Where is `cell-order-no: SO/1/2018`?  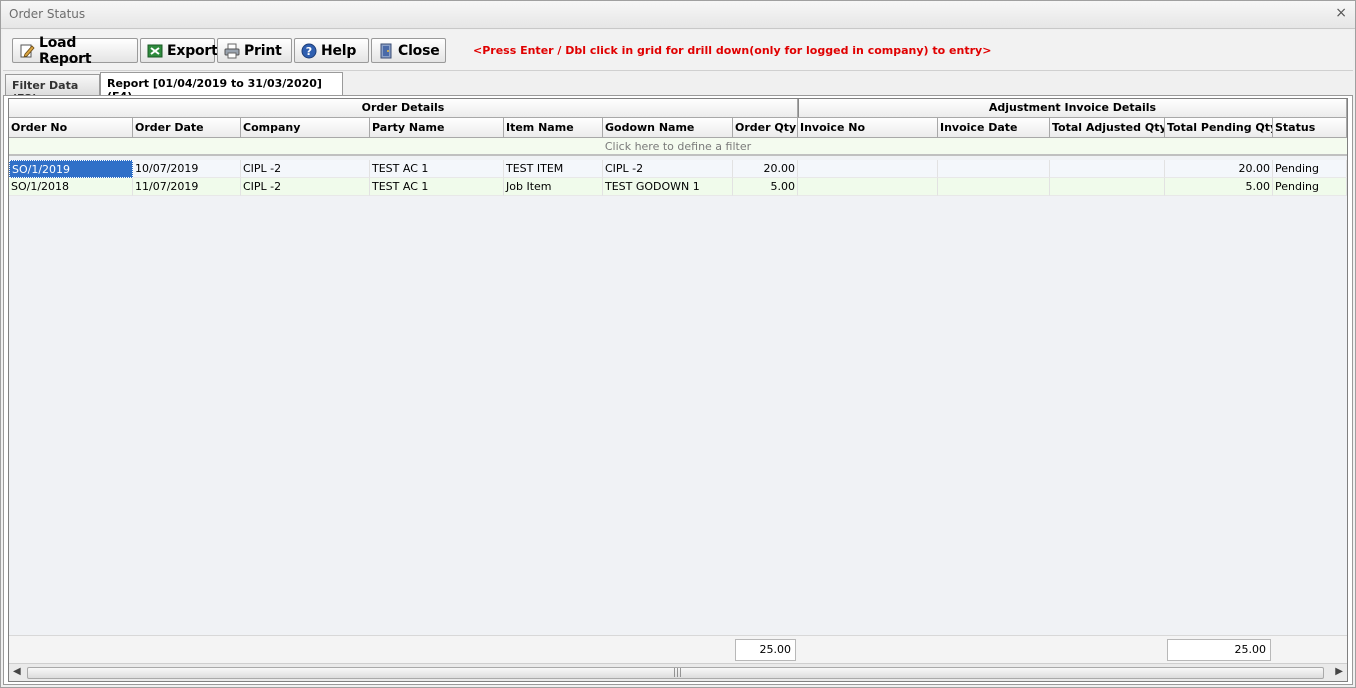 cell-order-no: SO/1/2018 is located at coordinates (71, 187).